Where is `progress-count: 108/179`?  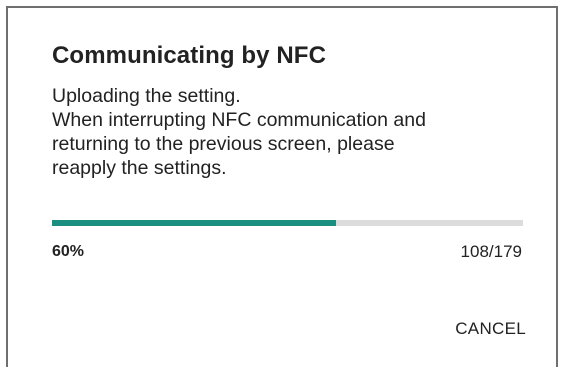 progress-count: 108/179 is located at coordinates (491, 251).